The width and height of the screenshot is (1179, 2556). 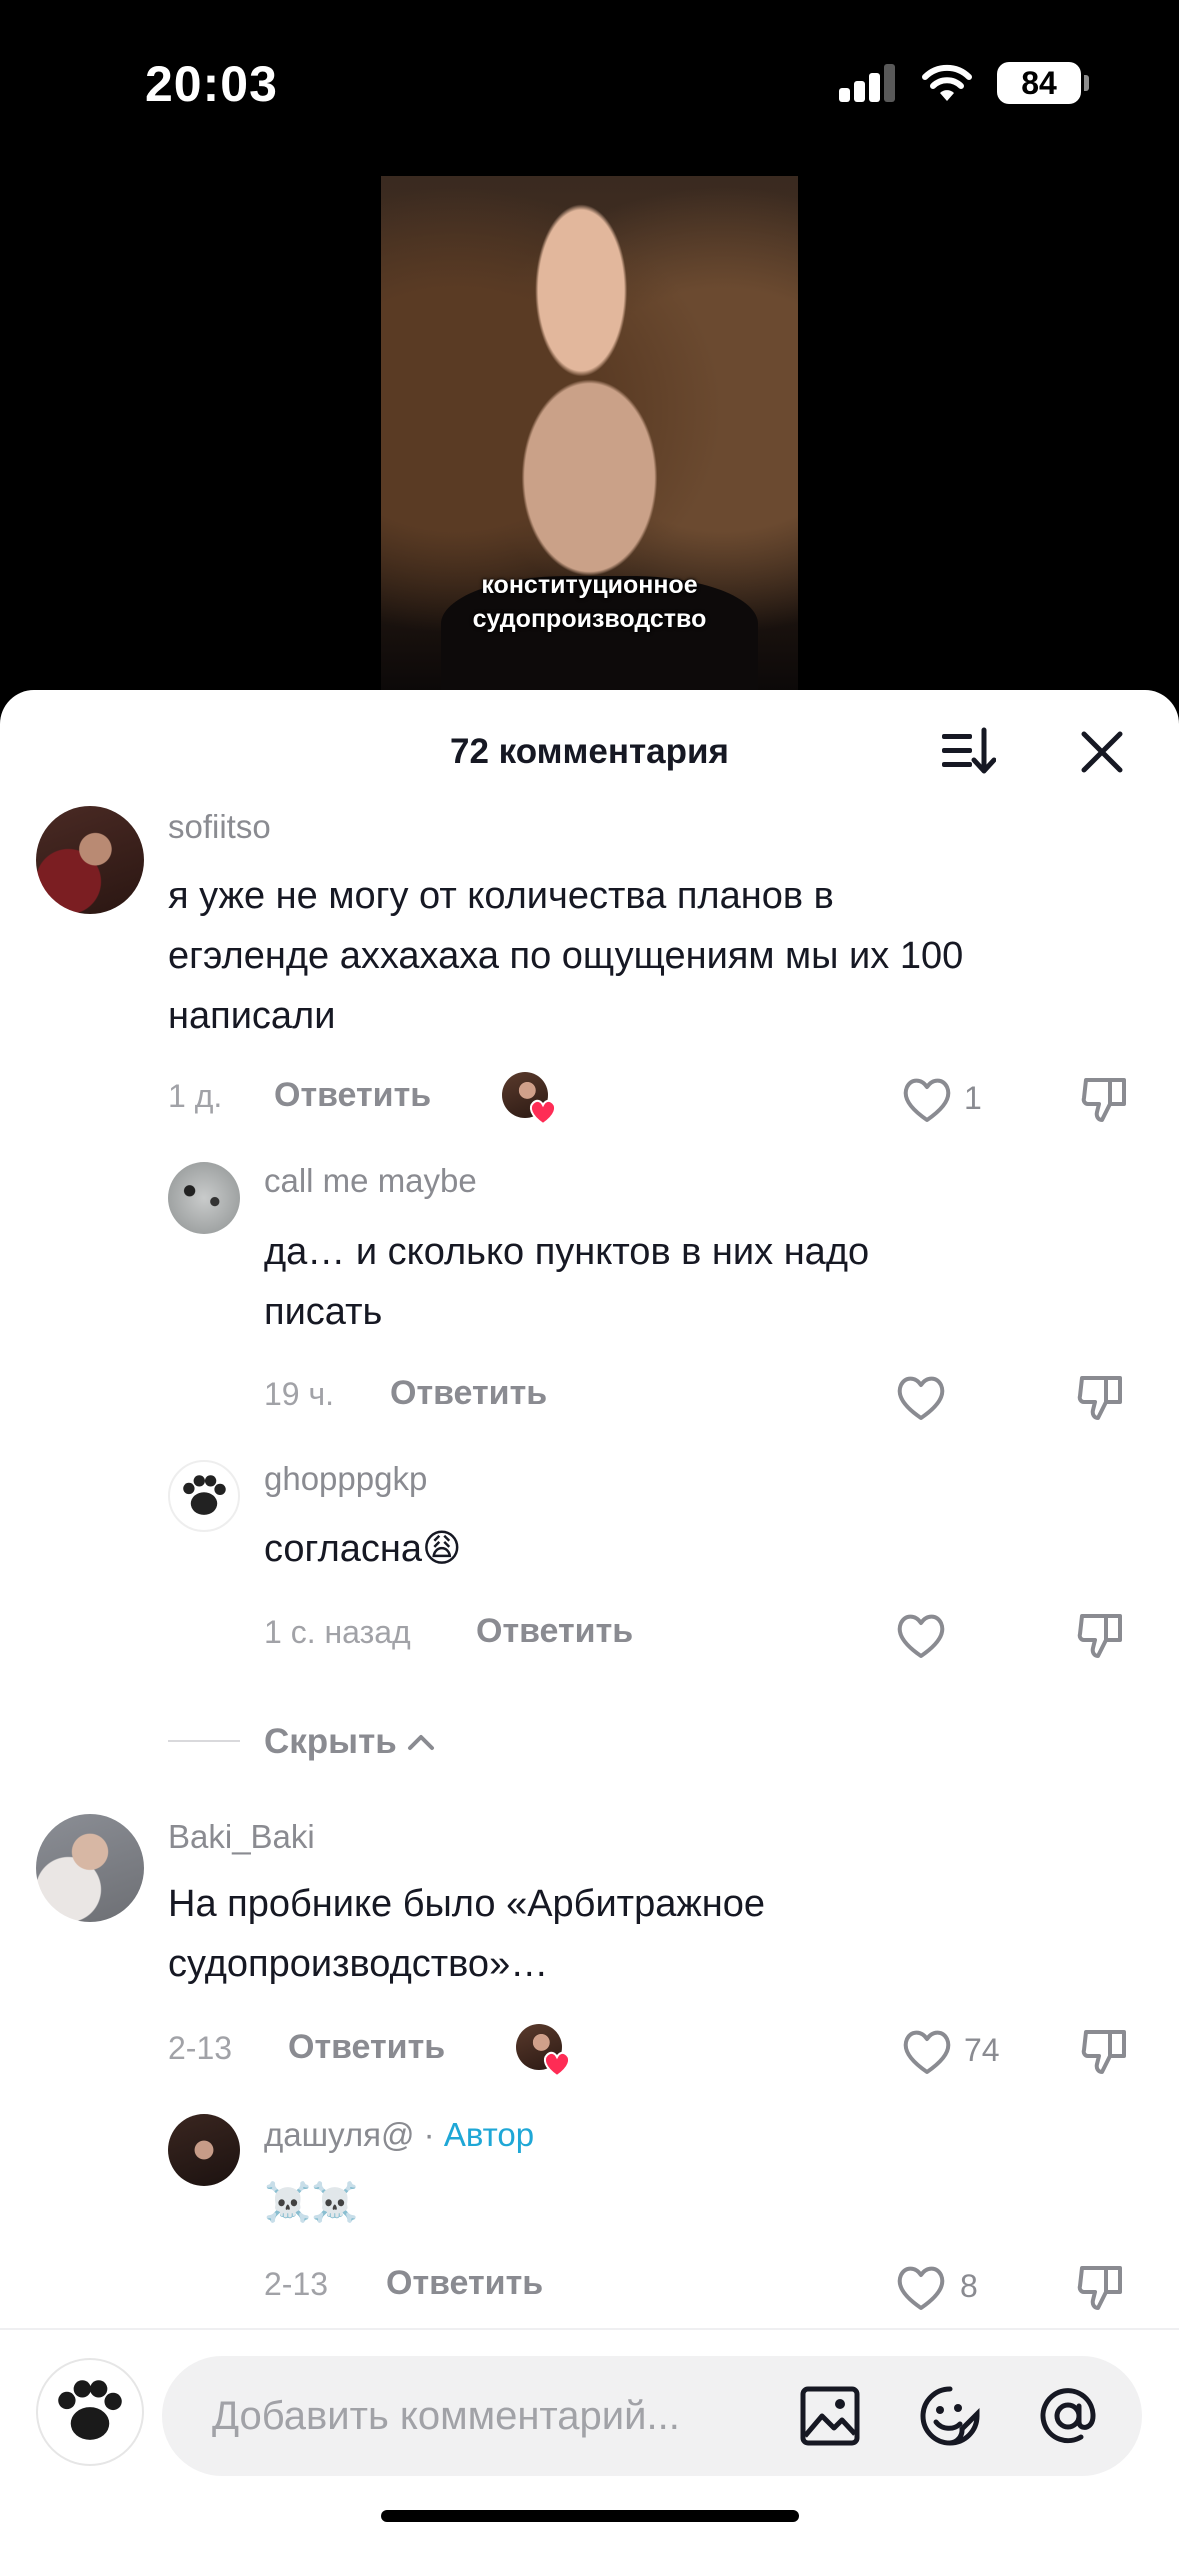 What do you see at coordinates (1068, 2416) in the screenshot?
I see `mention-icon` at bounding box center [1068, 2416].